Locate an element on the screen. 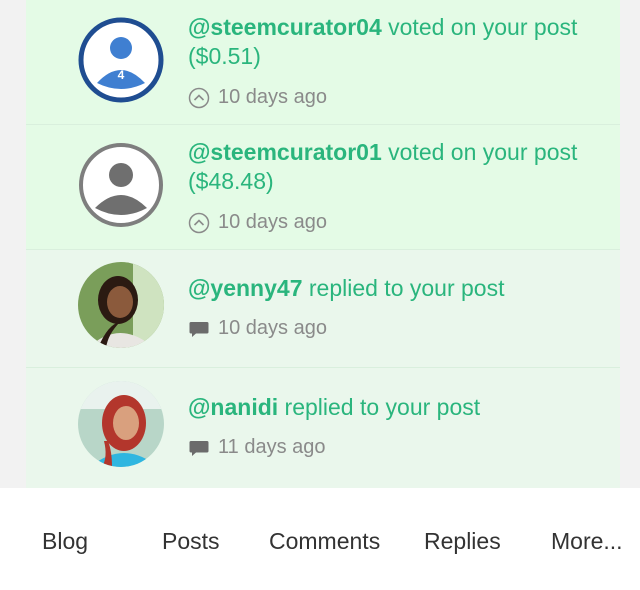 The width and height of the screenshot is (640, 590). notification-text: @yenny47 replied to your post is located at coordinates (398, 288).